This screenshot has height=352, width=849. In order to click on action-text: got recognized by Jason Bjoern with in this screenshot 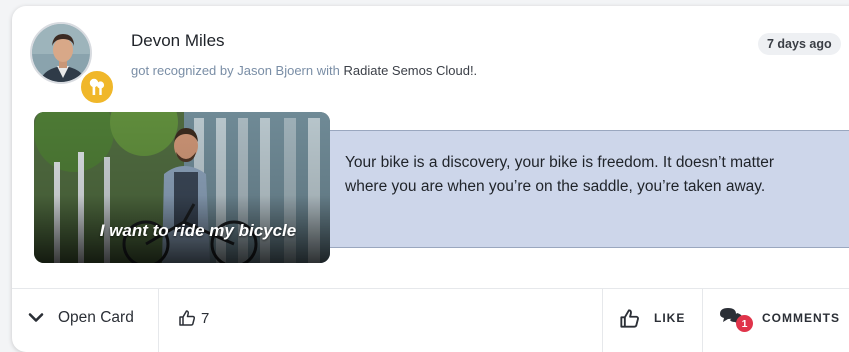, I will do `click(235, 70)`.